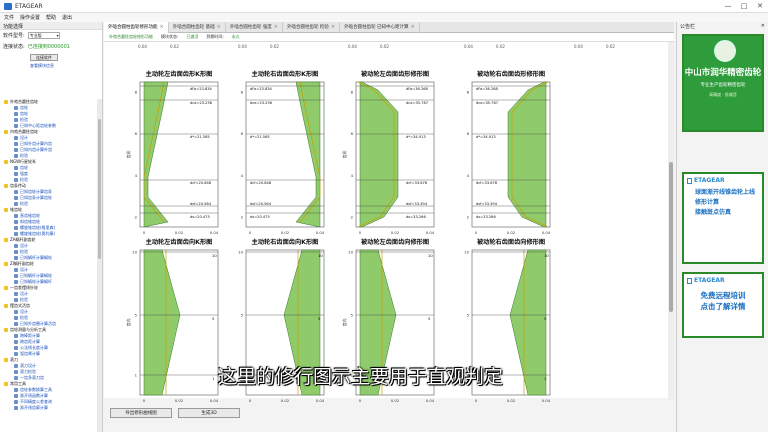 This screenshot has height=432, width=768. Describe the element at coordinates (20, 305) in the screenshot. I see `tree-label: 摆齿式活齿` at that location.